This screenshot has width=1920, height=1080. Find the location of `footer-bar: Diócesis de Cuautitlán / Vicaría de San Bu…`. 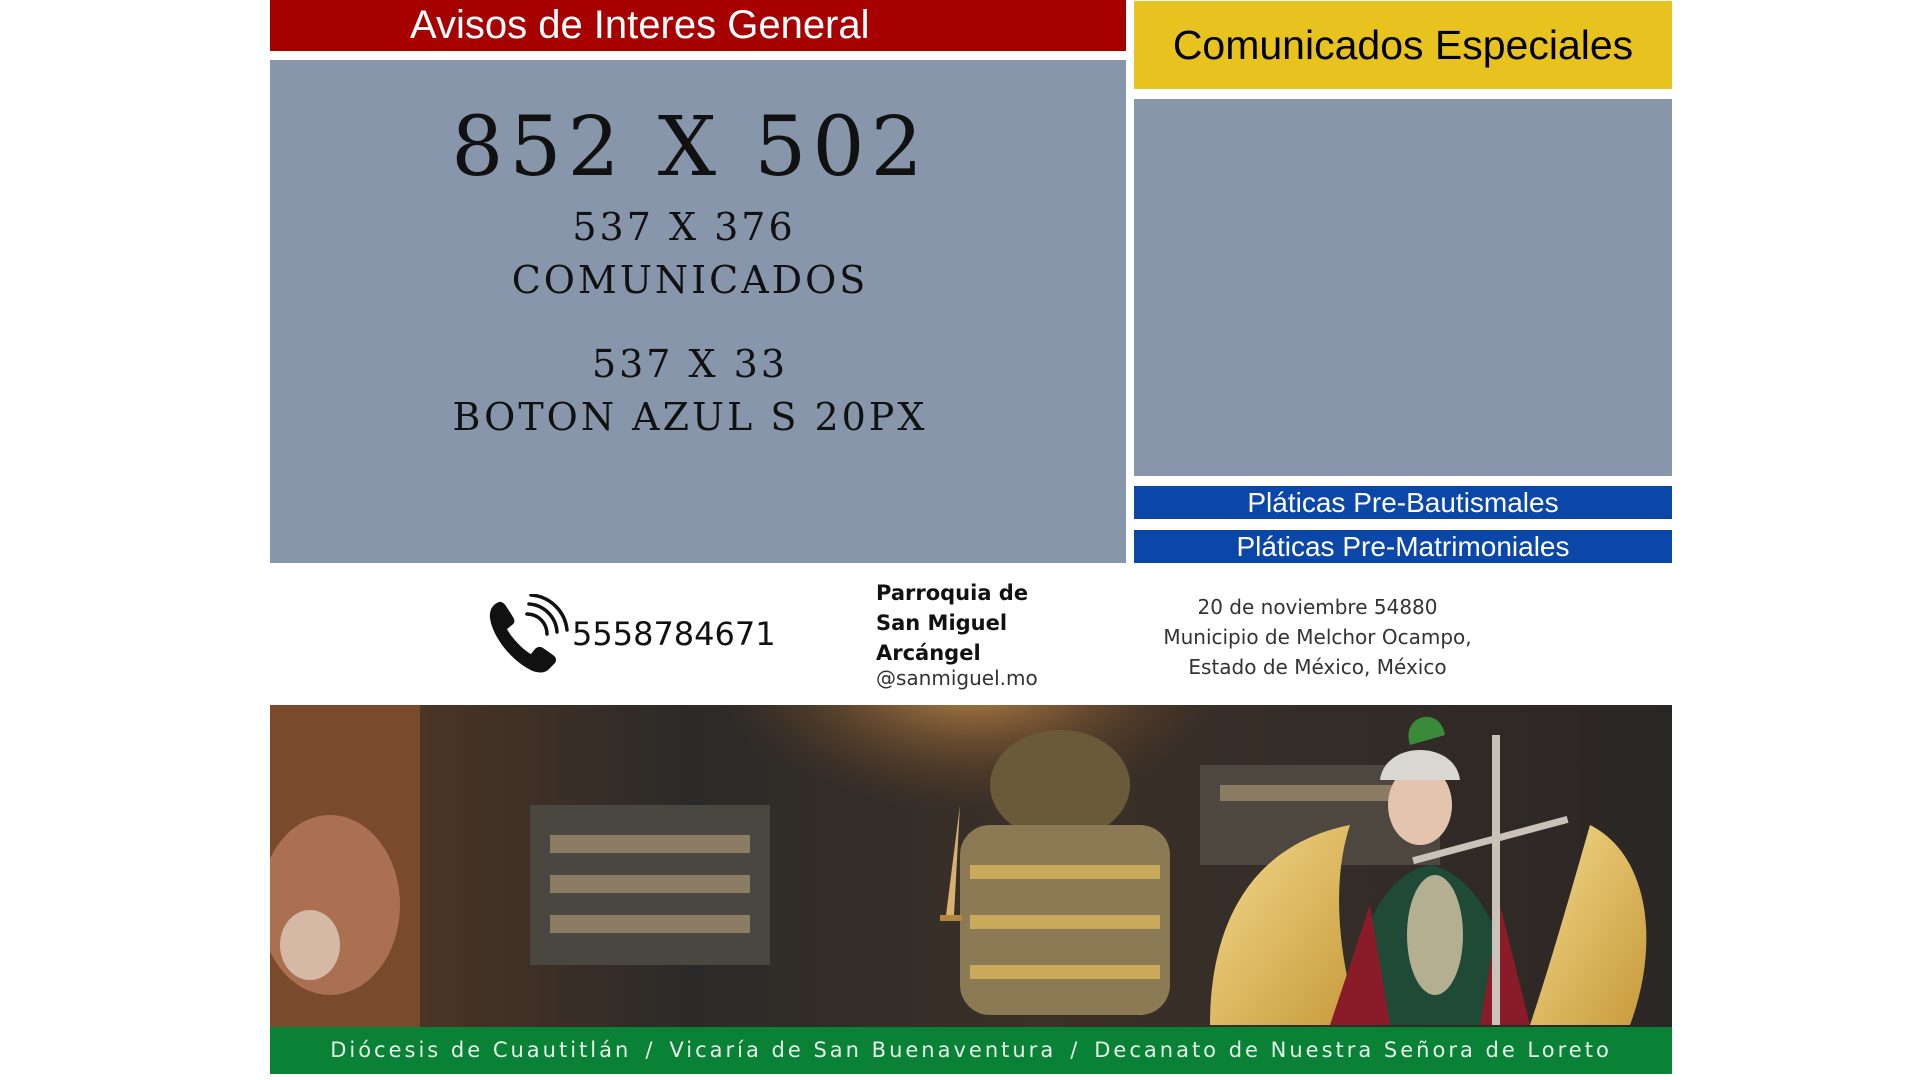

footer-bar: Diócesis de Cuautitlán / Vicaría de San Bu… is located at coordinates (971, 1050).